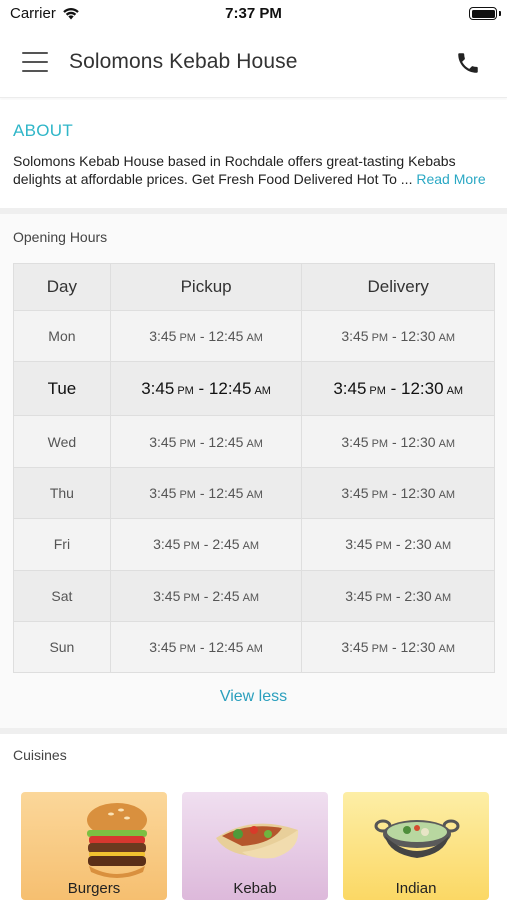 Image resolution: width=507 pixels, height=900 pixels. I want to click on cuisine-card-burgers: Burgers, so click(94, 846).